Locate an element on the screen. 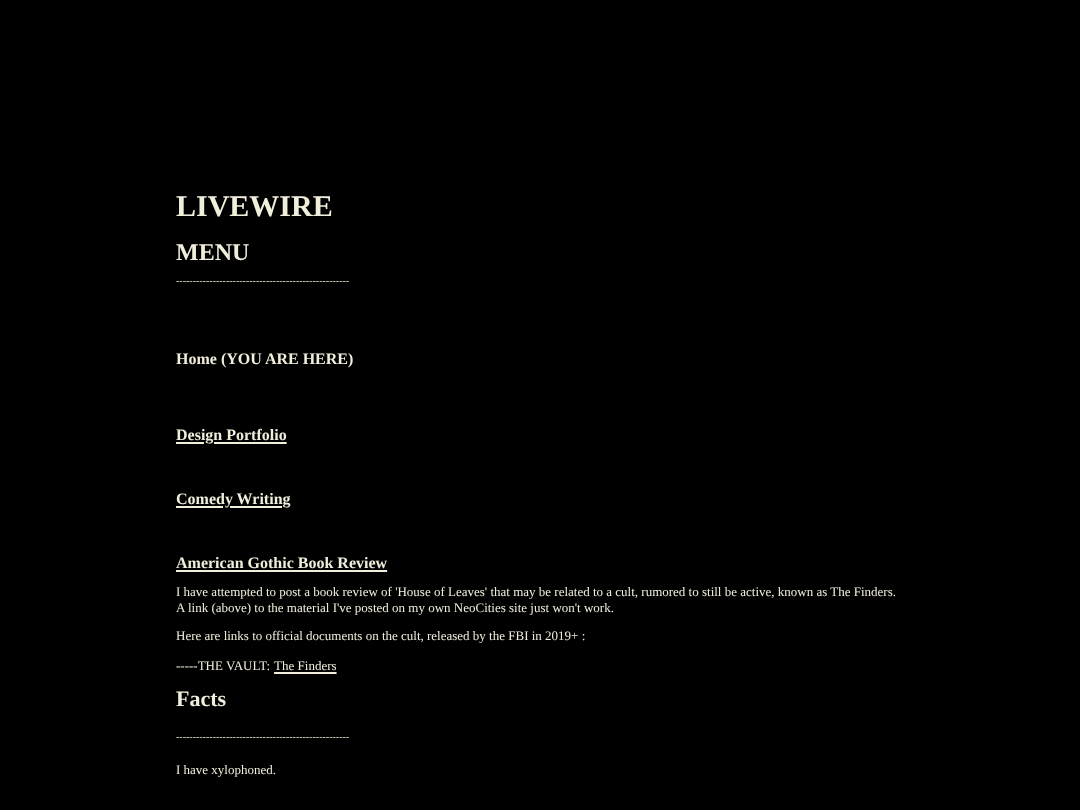 Image resolution: width=1080 pixels, height=810 pixels. menu-heading: MENU is located at coordinates (213, 252).